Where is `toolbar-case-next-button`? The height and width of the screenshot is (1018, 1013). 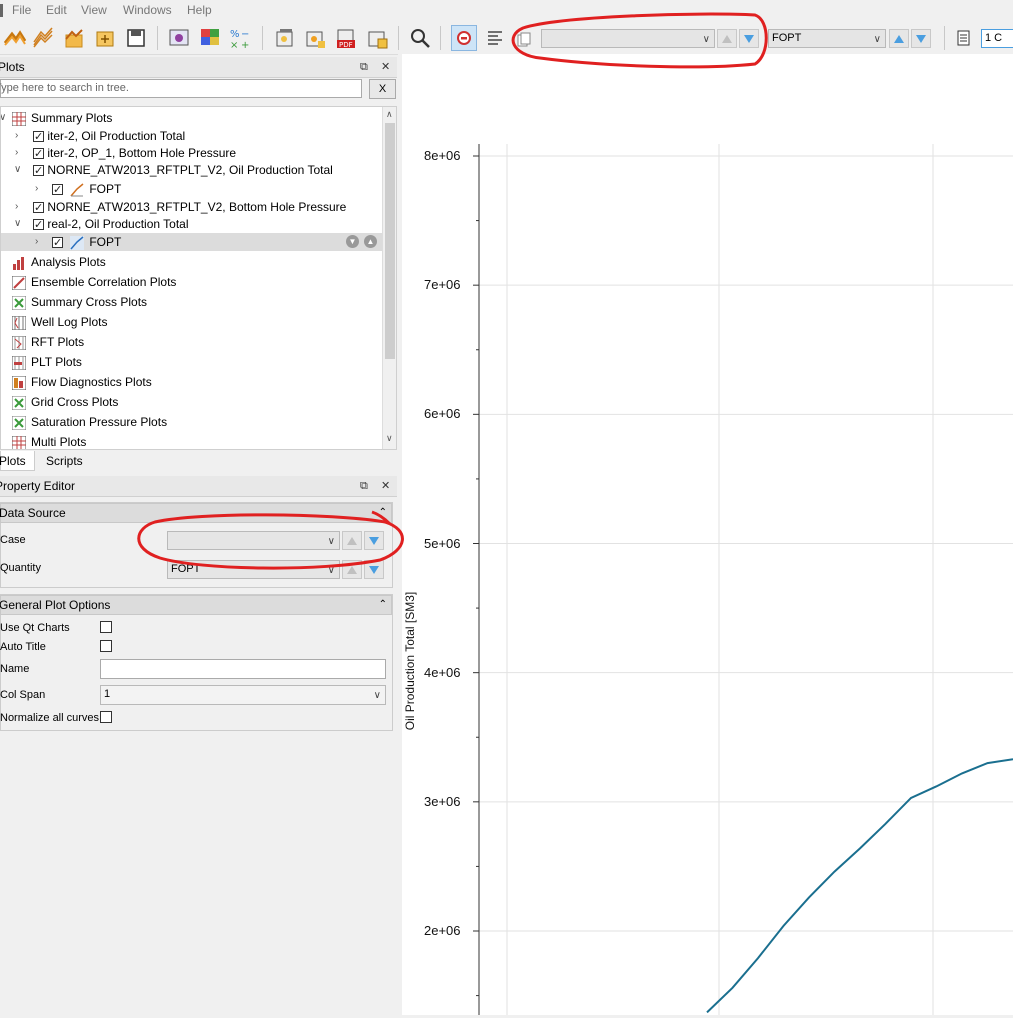 toolbar-case-next-button is located at coordinates (749, 38).